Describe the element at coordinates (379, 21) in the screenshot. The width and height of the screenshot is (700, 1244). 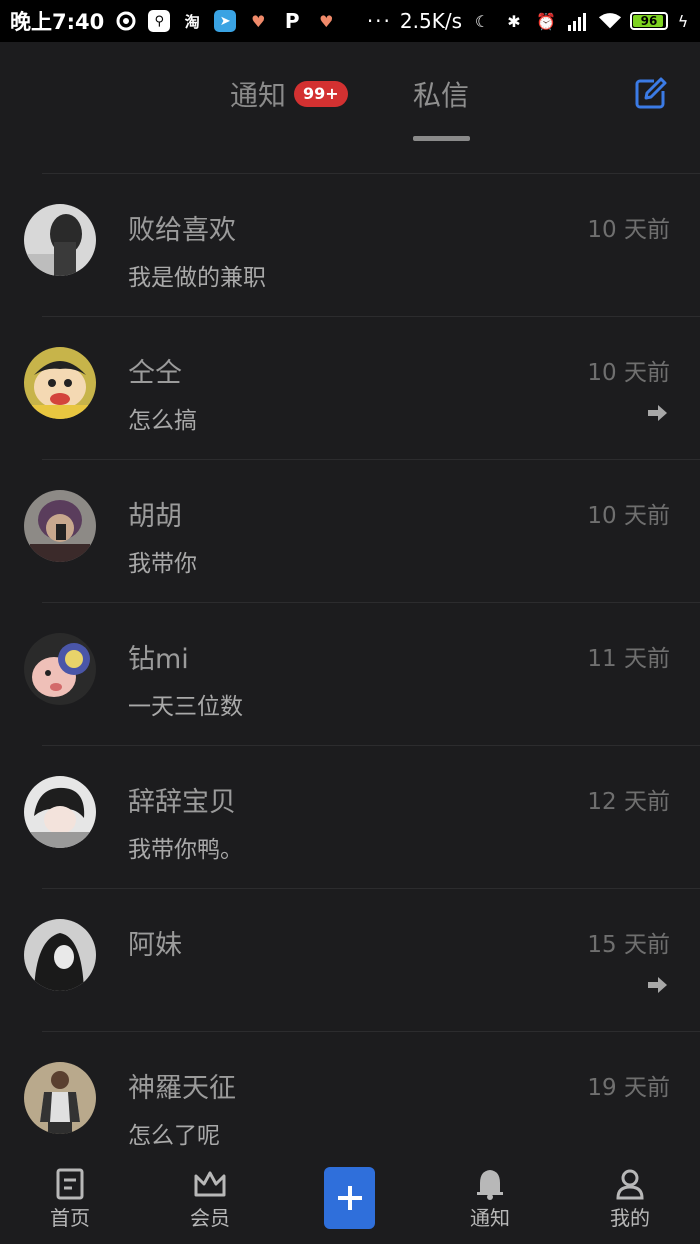
I see `more-icon: ···` at that location.